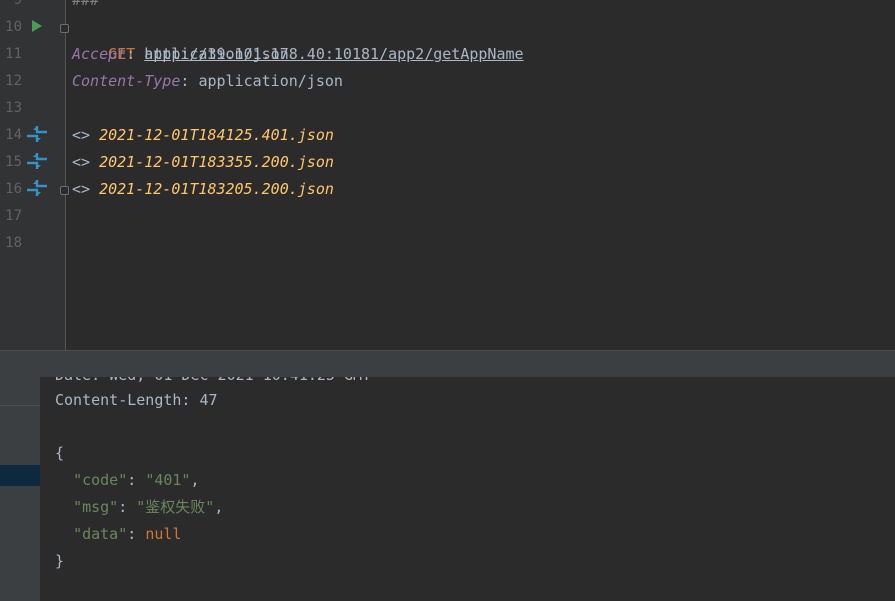 The width and height of the screenshot is (895, 601). Describe the element at coordinates (20, 475) in the screenshot. I see `selected-toolbar-item` at that location.